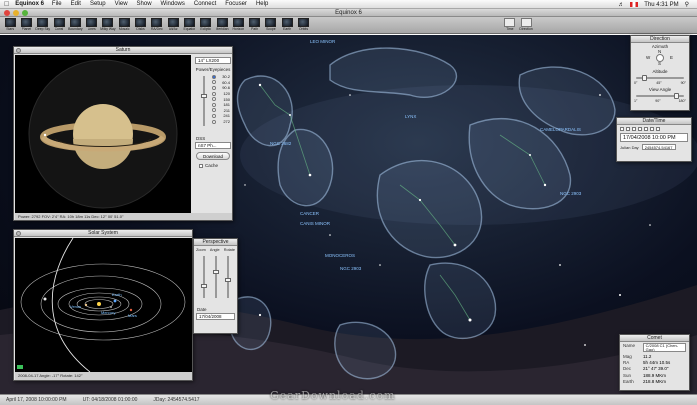  Describe the element at coordinates (648, 57) in the screenshot. I see `compass-west: W` at that location.